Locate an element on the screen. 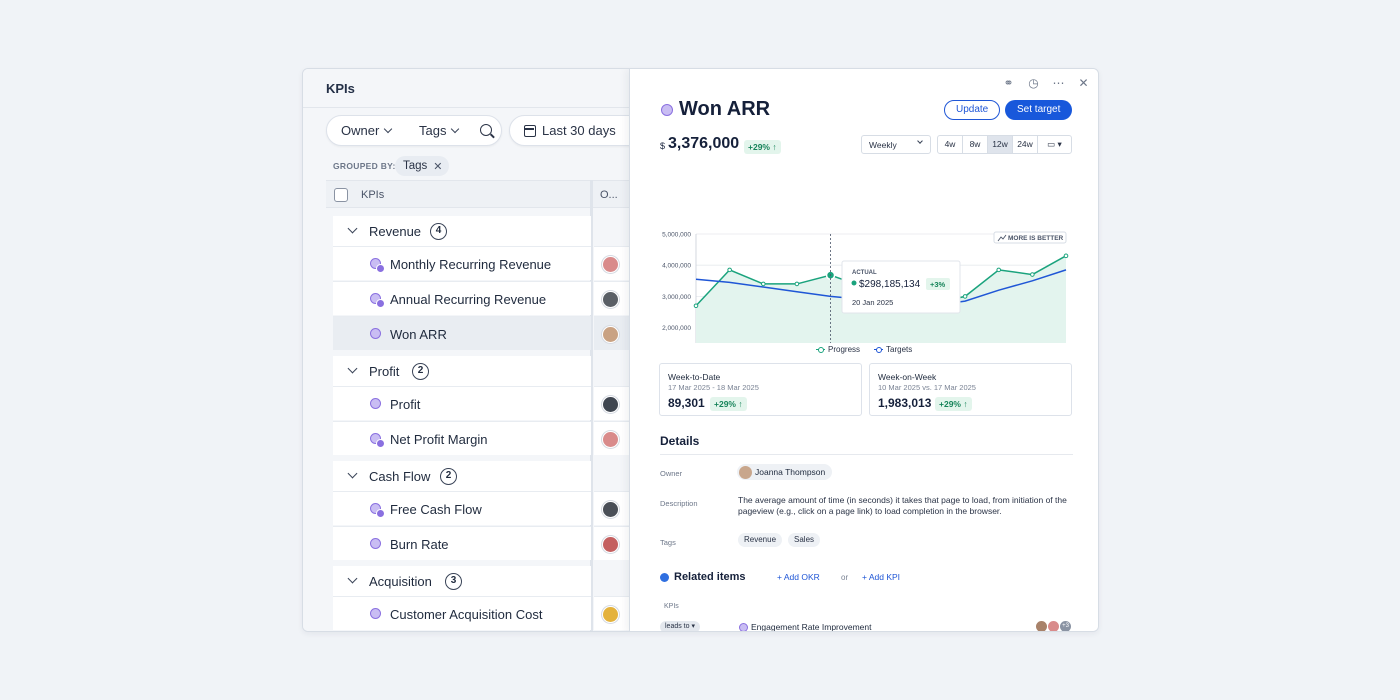 The height and width of the screenshot is (700, 1400). group-count: 4 is located at coordinates (438, 231).